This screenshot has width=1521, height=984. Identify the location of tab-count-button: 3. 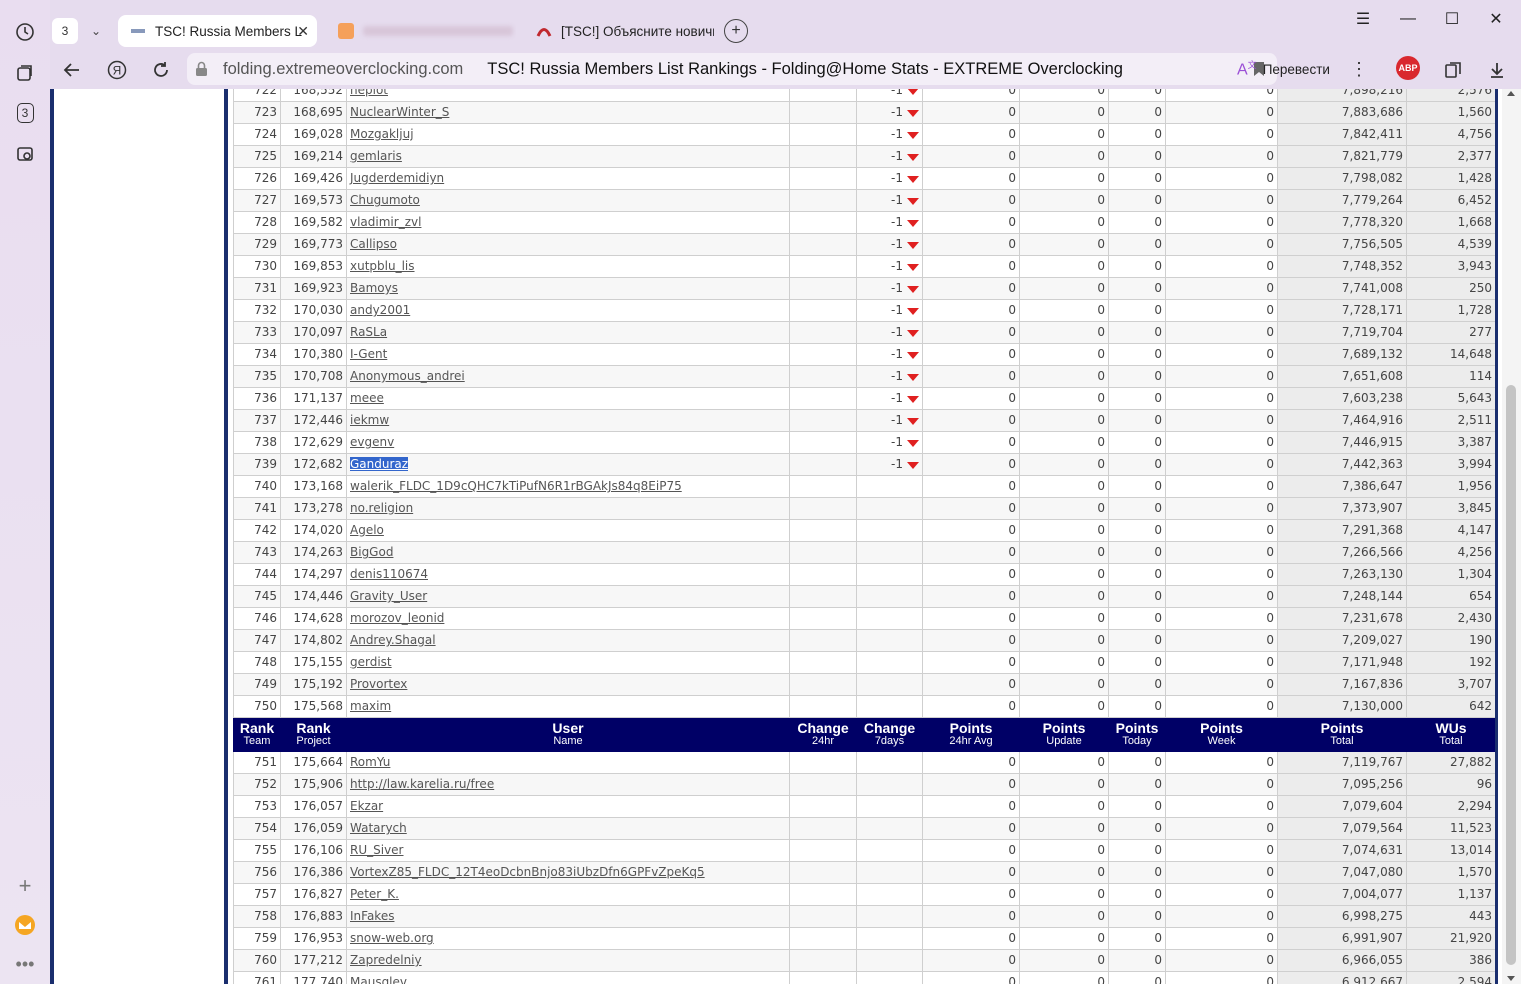
(65, 31).